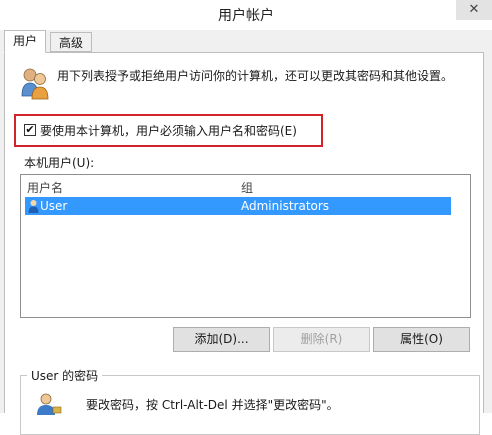 The width and height of the screenshot is (492, 435). What do you see at coordinates (285, 206) in the screenshot?
I see `row-group: Administrators` at bounding box center [285, 206].